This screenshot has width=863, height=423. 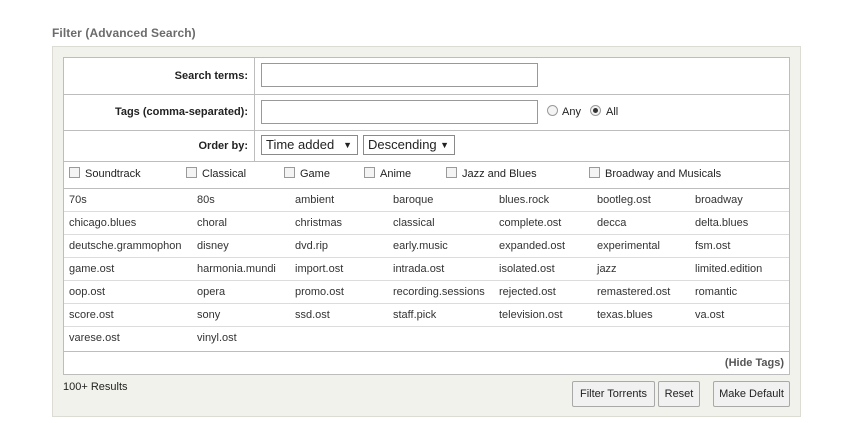 What do you see at coordinates (159, 146) in the screenshot?
I see `order-label: Order by:` at bounding box center [159, 146].